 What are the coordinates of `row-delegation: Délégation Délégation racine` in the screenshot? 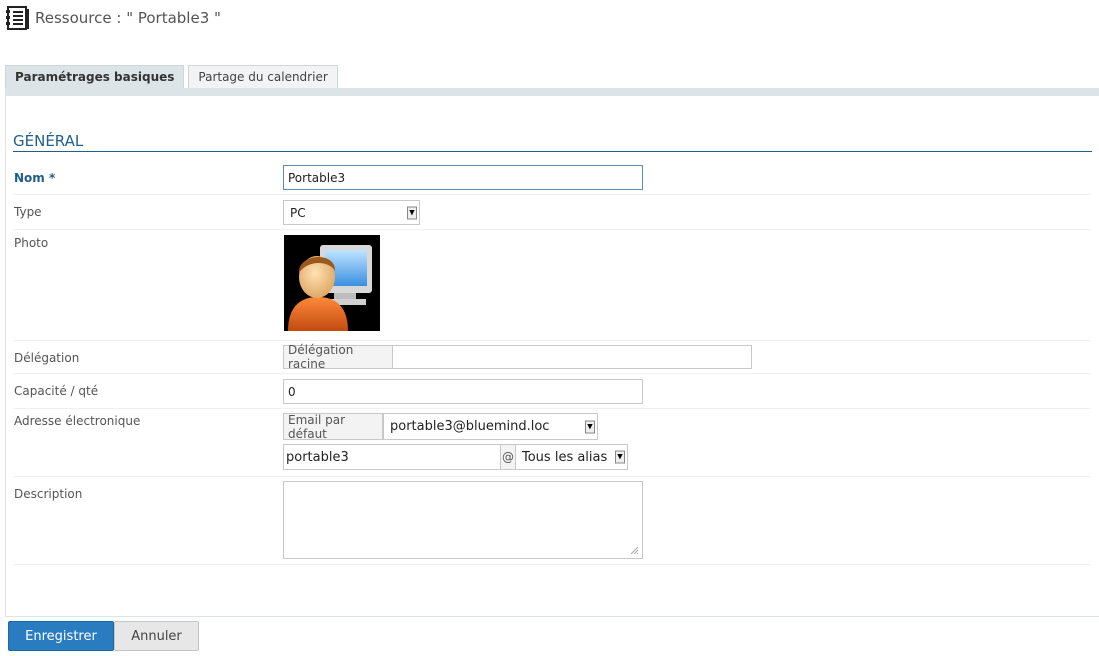 It's located at (552, 357).